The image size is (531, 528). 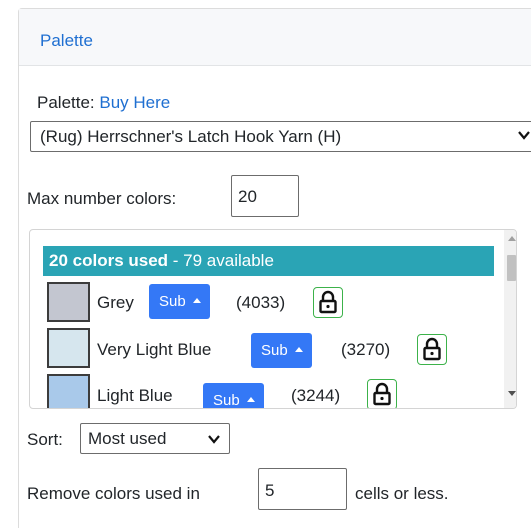 I want to click on palette-select: (Rug) Herrschner's Latch Hook Yarn (H), so click(x=280, y=136).